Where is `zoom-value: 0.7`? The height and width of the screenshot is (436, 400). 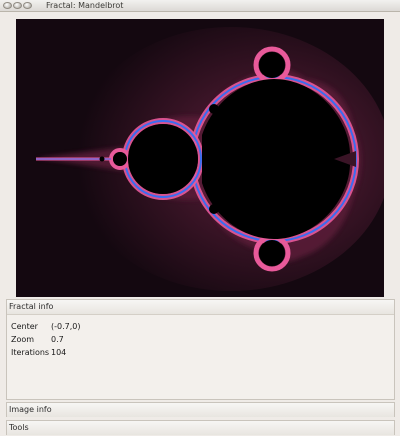
zoom-value: 0.7 is located at coordinates (57, 339).